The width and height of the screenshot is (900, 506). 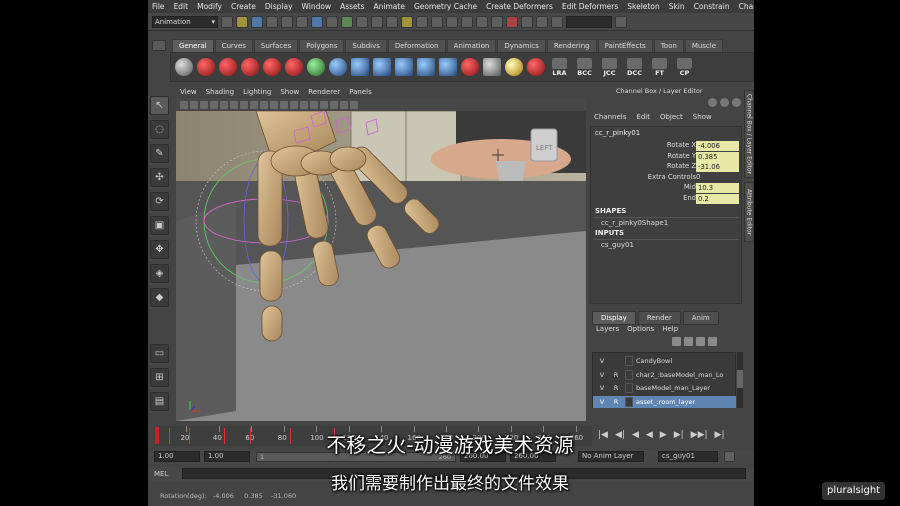 What do you see at coordinates (214, 104) in the screenshot?
I see `image-plane-icon` at bounding box center [214, 104].